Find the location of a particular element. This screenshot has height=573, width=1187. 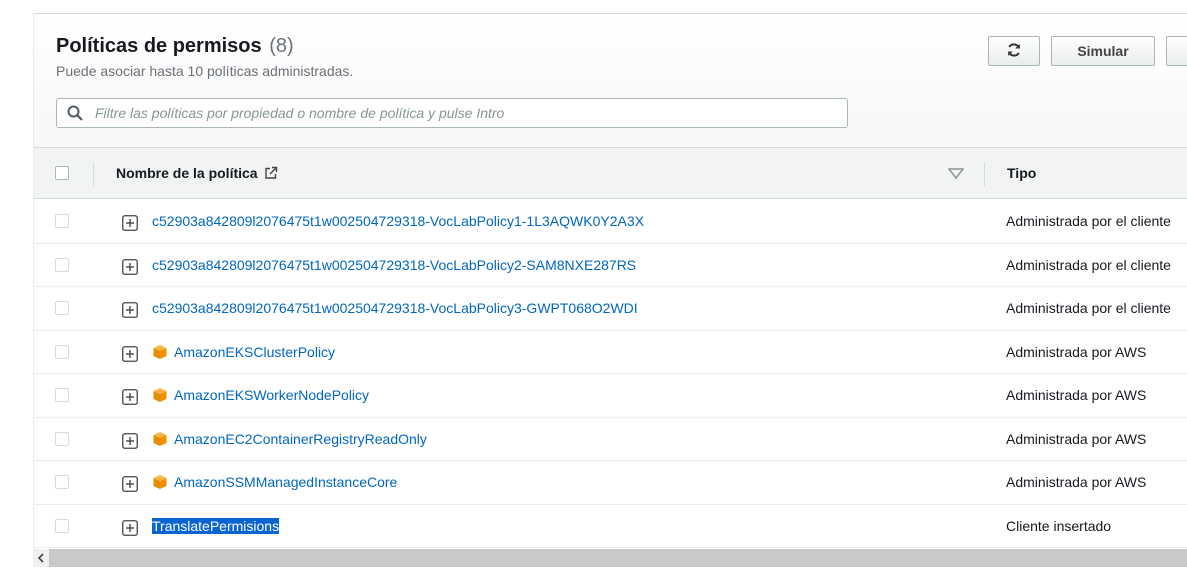

policy-name-link: AmazonEC2ContainerRegistryReadOnly is located at coordinates (300, 439).